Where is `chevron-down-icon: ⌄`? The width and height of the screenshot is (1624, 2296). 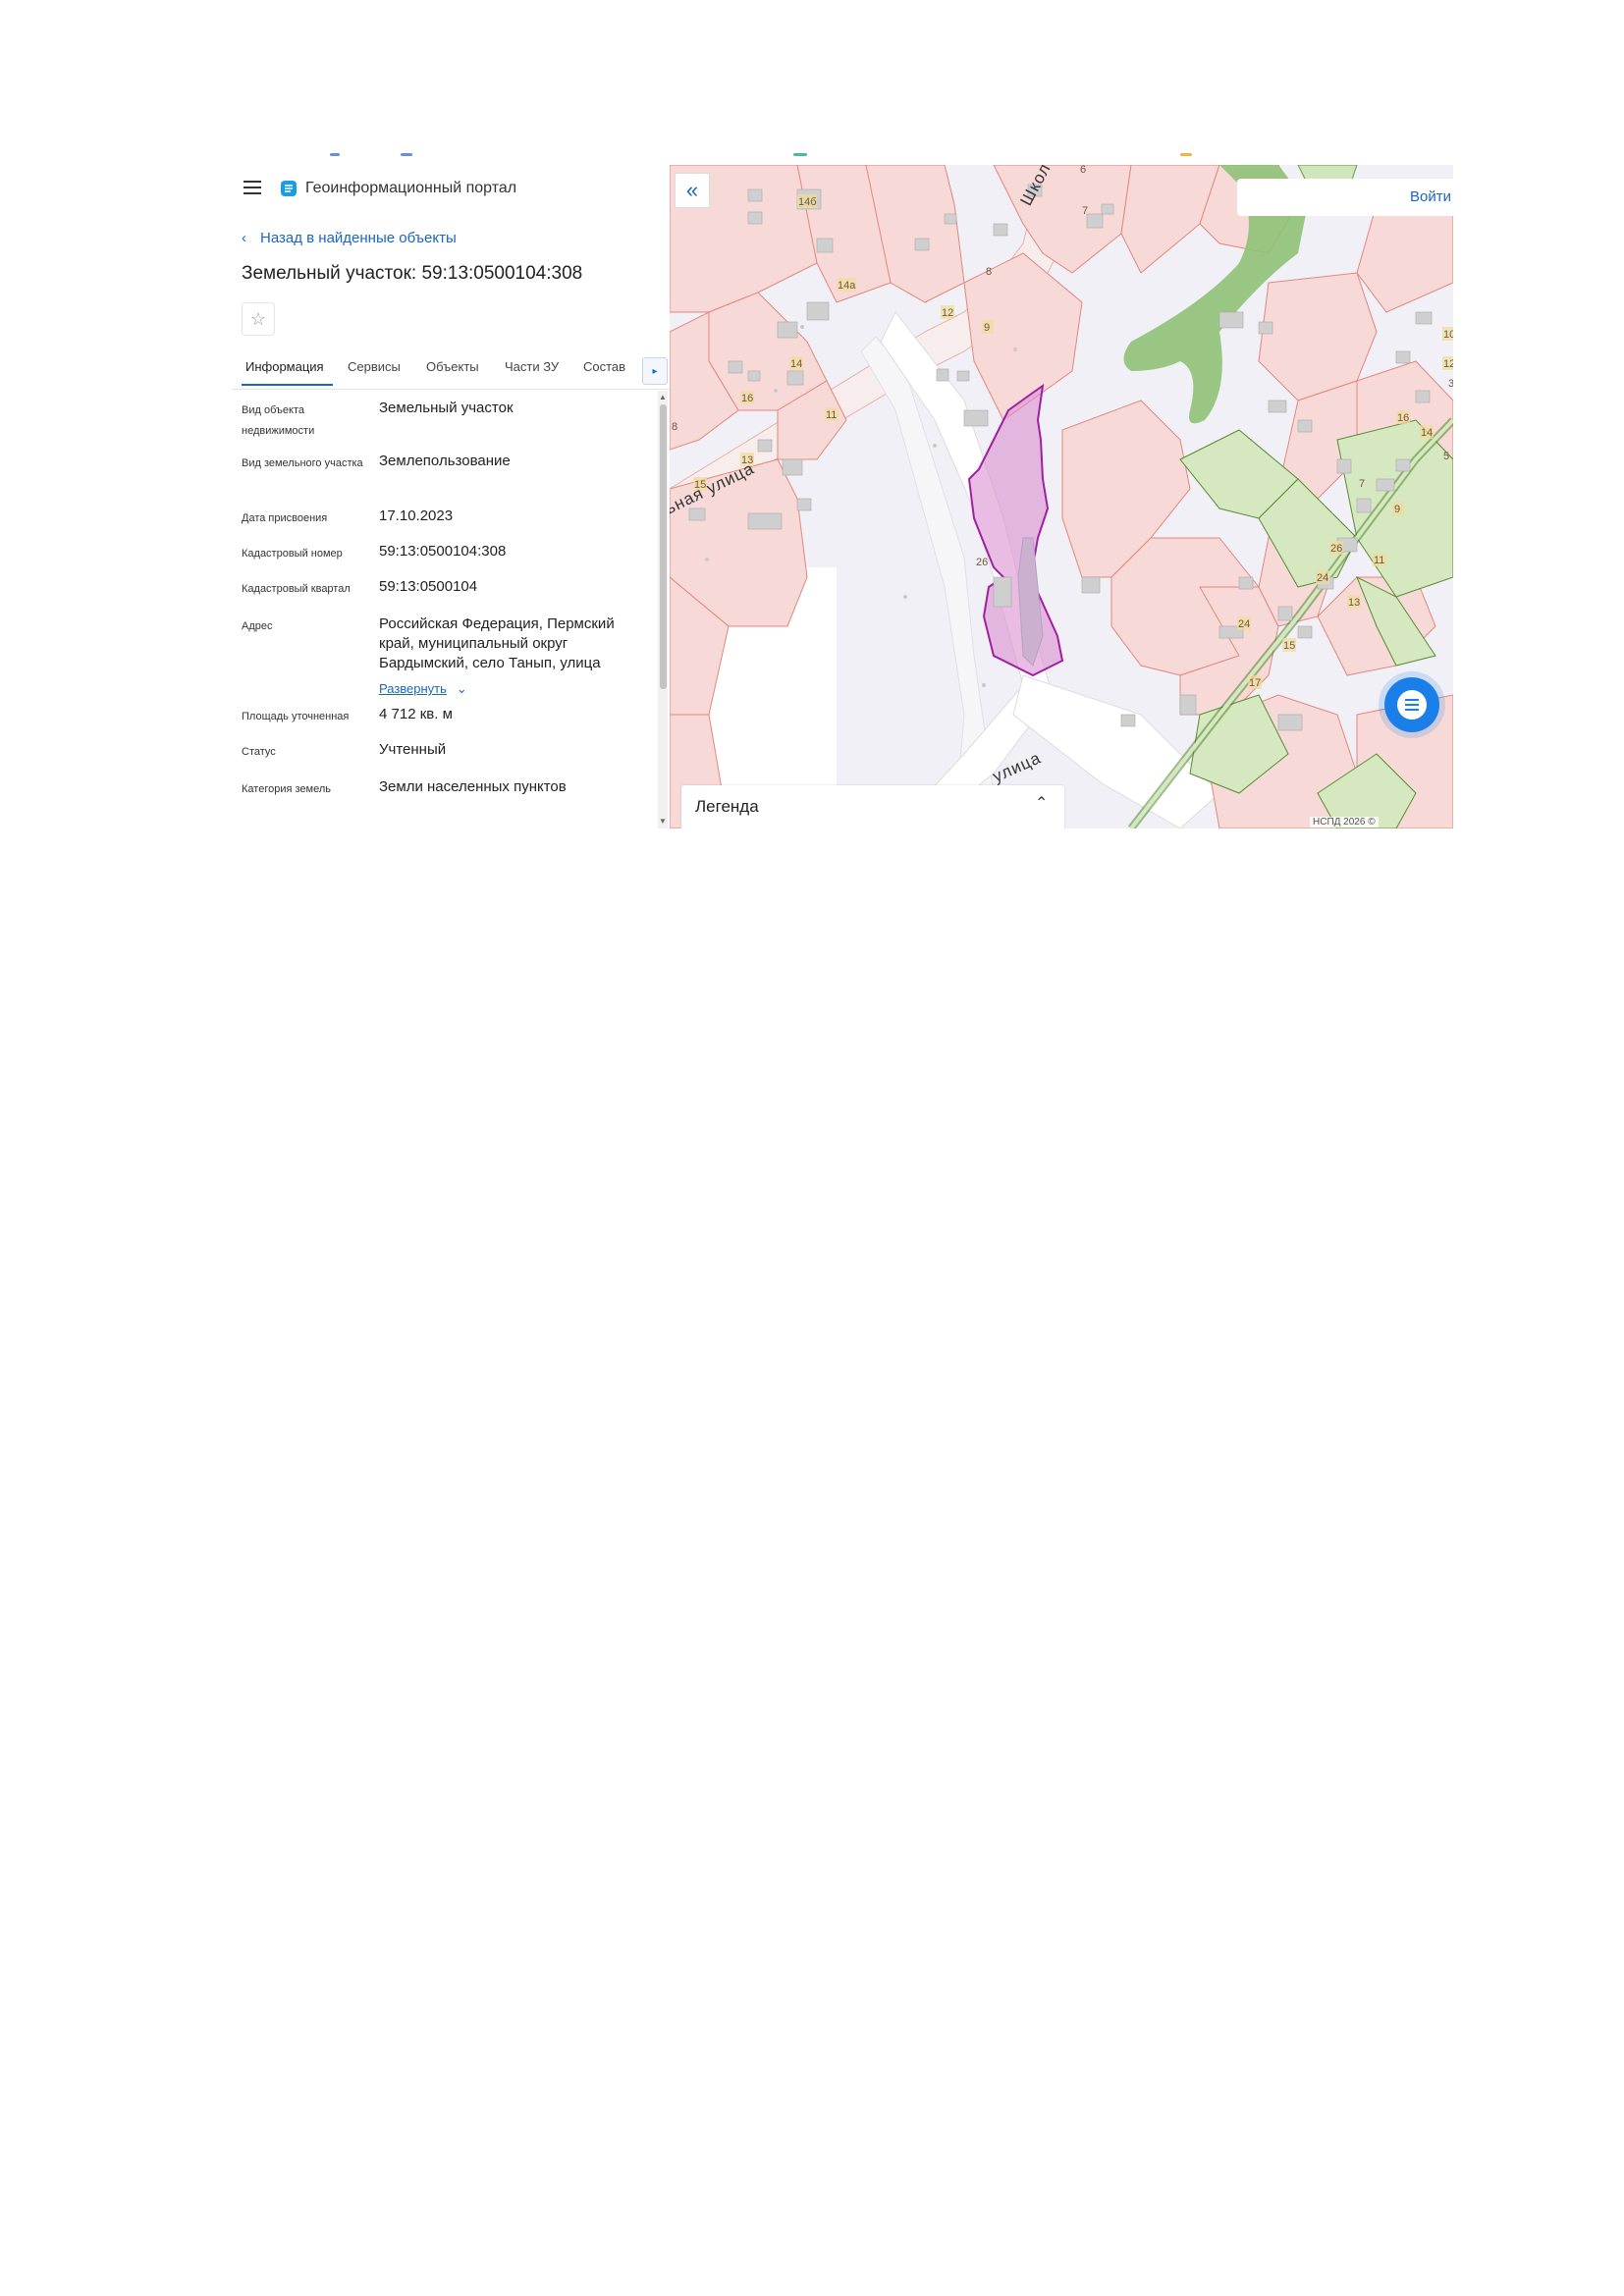
chevron-down-icon: ⌄ is located at coordinates (461, 688).